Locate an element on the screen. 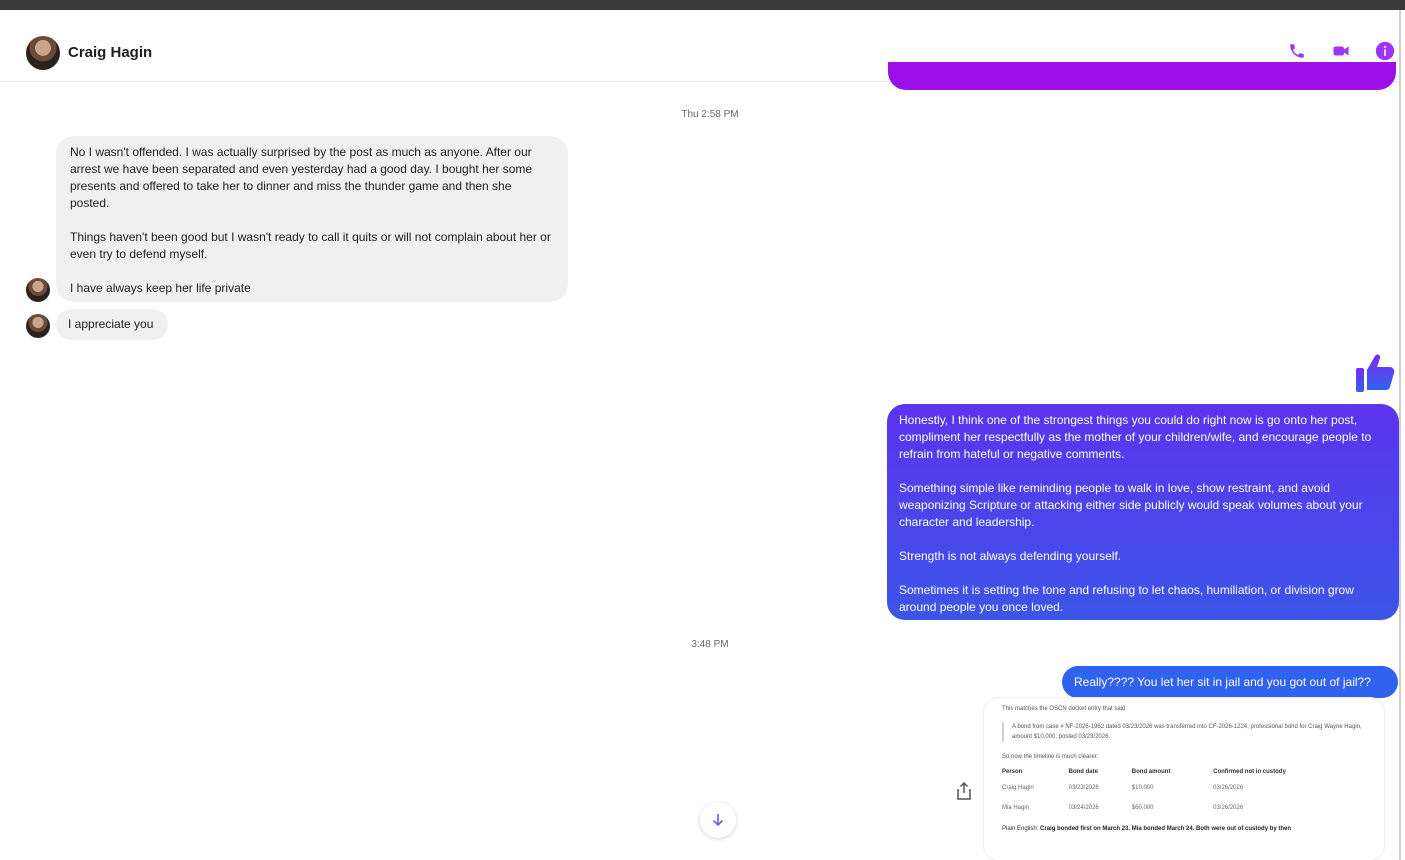 Image resolution: width=1405 pixels, height=860 pixels. card-note: So now the timeline is much clearer: is located at coordinates (1050, 757).